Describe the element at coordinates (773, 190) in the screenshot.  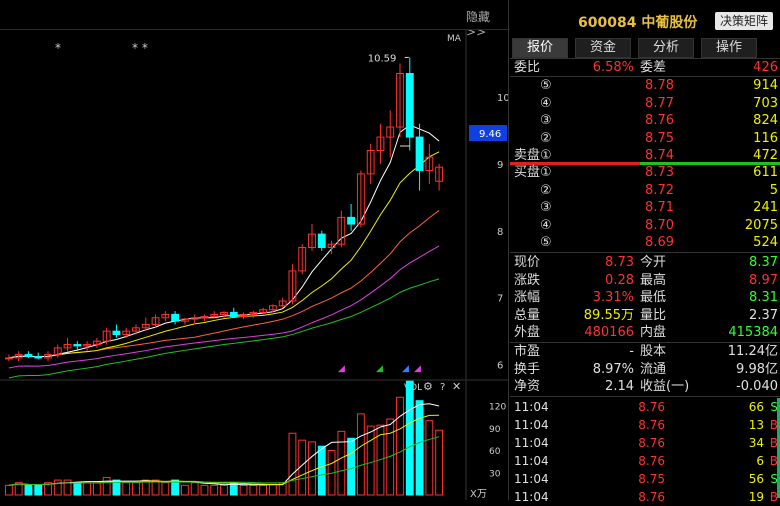
I see `bid-volume: 5` at that location.